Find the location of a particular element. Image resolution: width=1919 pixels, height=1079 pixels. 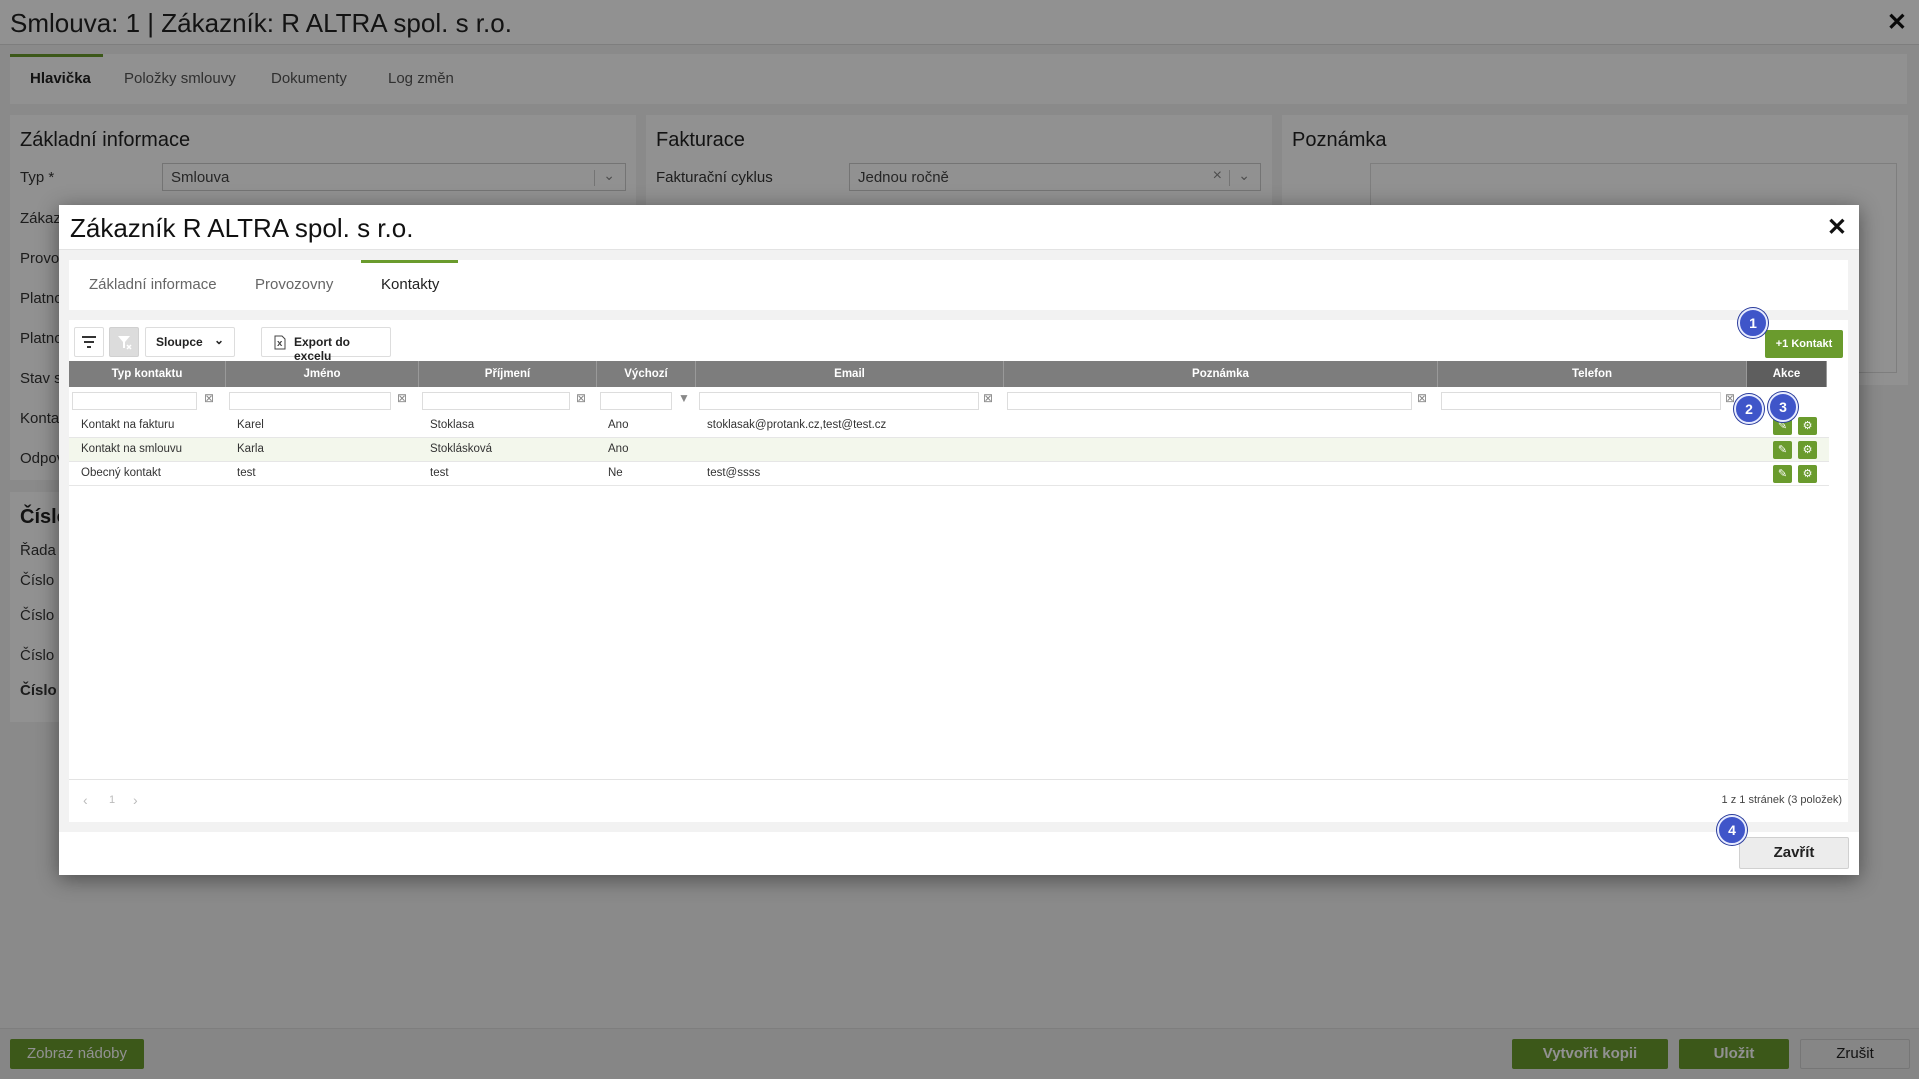

add-contact-button: +1 Kontakt is located at coordinates (1804, 344).